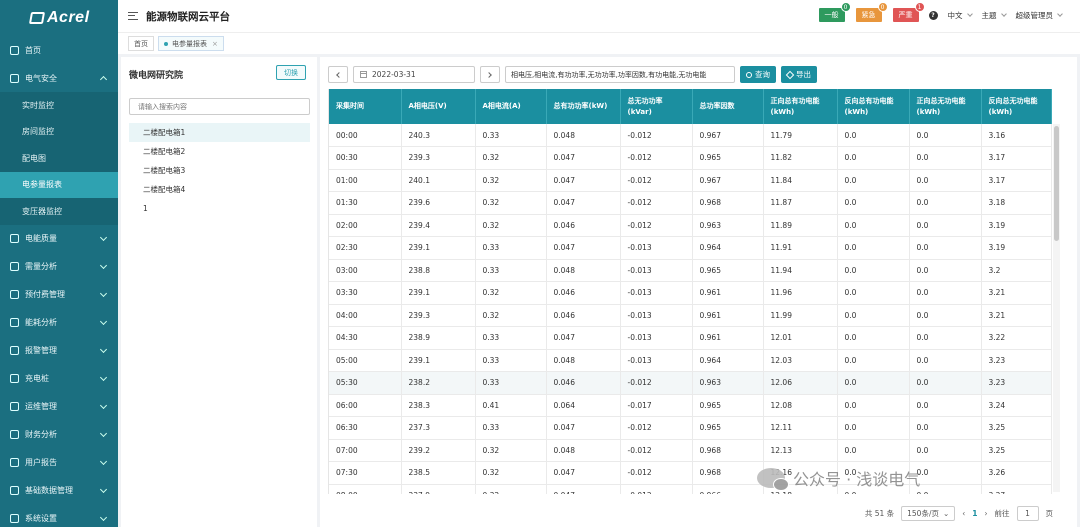 This screenshot has width=1080, height=527. I want to click on language-select: 中文, so click(960, 15).